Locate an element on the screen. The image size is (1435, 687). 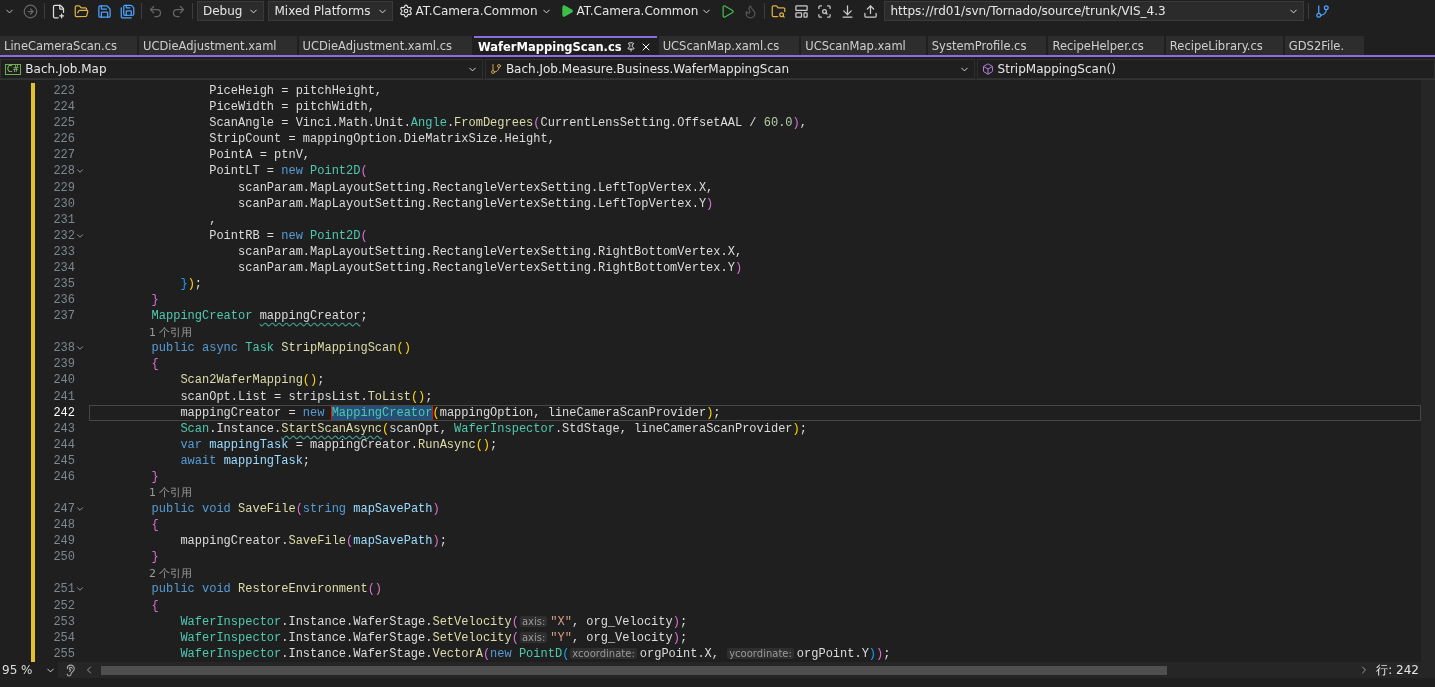
line-number: 223 is located at coordinates (63, 91).